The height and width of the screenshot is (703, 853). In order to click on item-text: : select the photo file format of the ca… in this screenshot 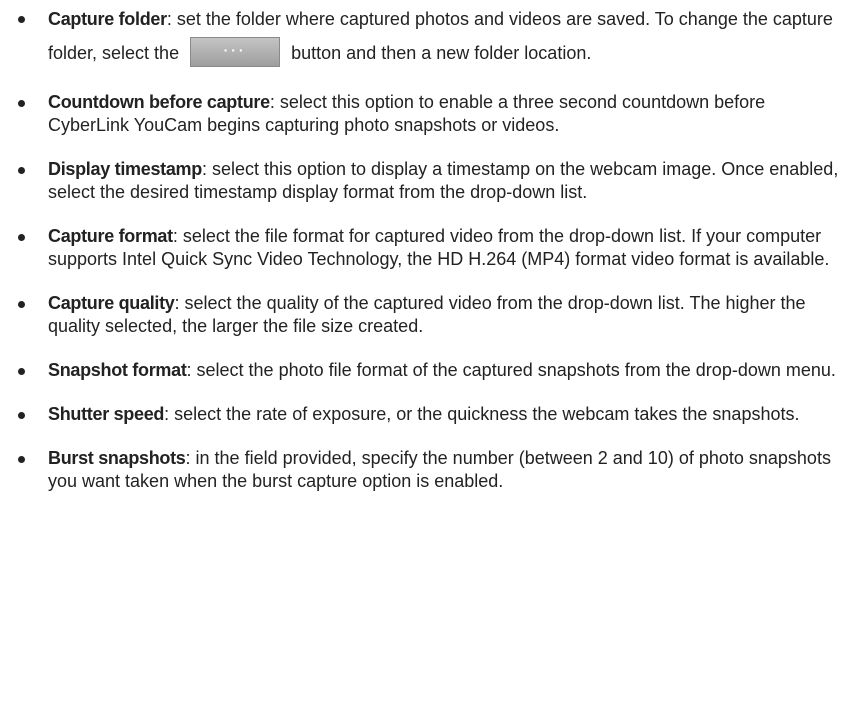, I will do `click(511, 370)`.